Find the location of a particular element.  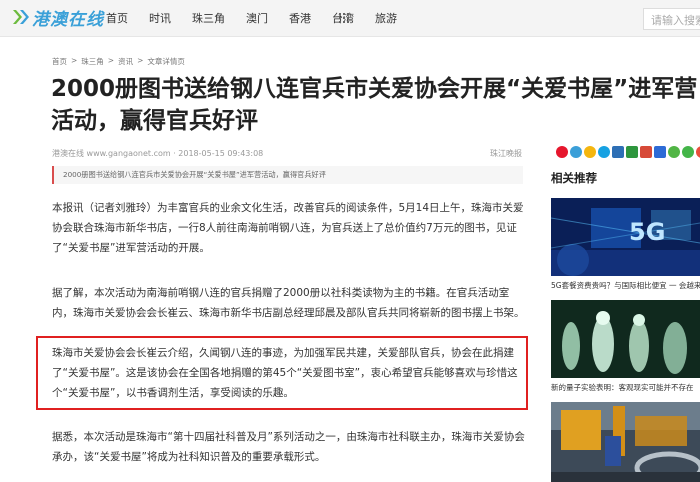

thumb-factory-image is located at coordinates (625, 442).